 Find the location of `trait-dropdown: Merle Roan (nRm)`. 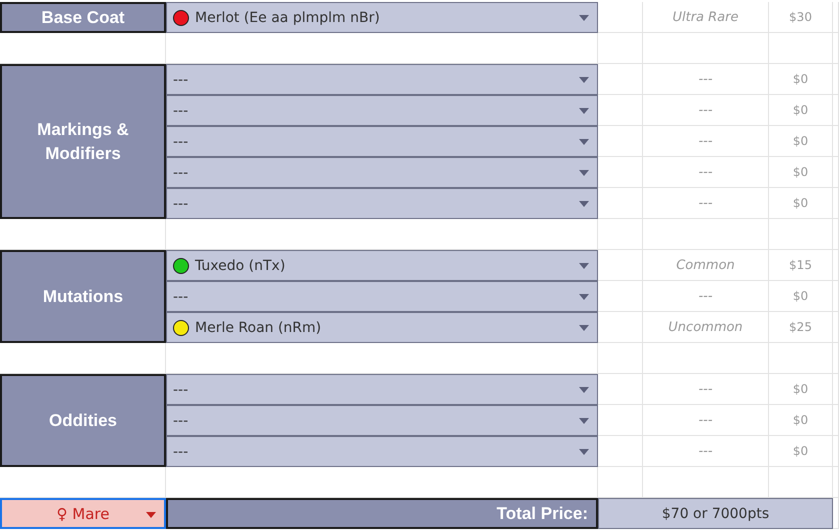

trait-dropdown: Merle Roan (nRm) is located at coordinates (382, 327).